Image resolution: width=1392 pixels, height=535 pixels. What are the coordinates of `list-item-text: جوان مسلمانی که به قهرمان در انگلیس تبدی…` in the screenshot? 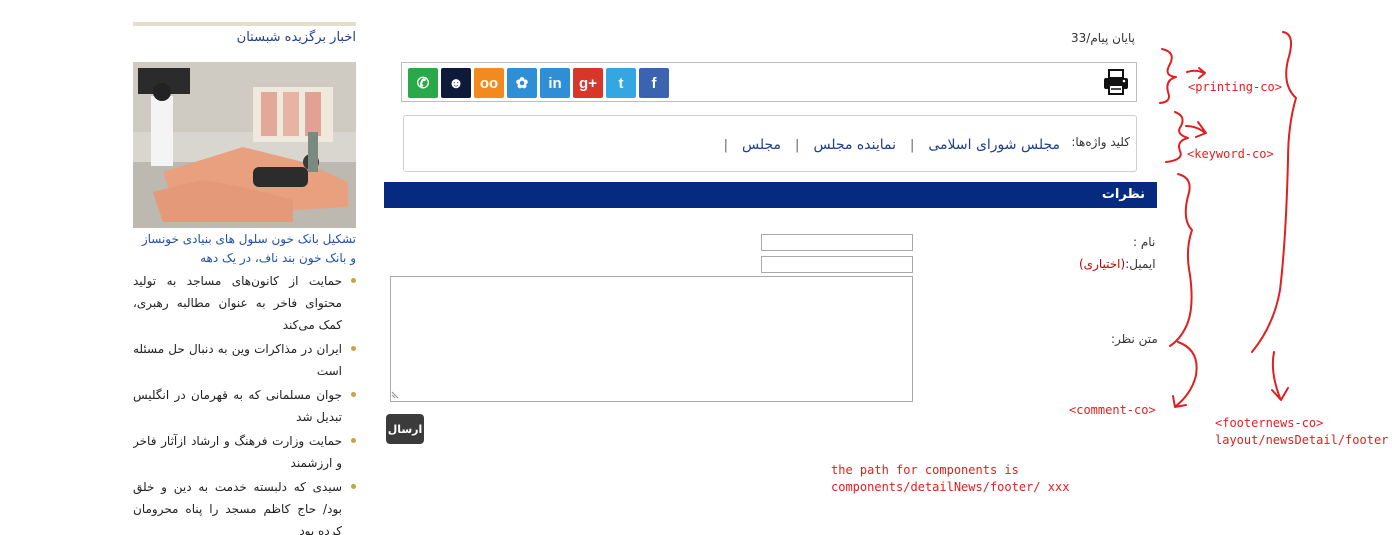 It's located at (237, 406).